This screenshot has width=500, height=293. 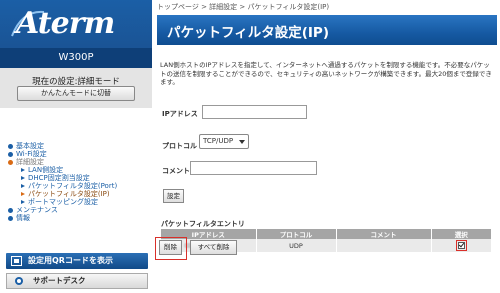 What do you see at coordinates (19, 281) in the screenshot?
I see `support-icon` at bounding box center [19, 281].